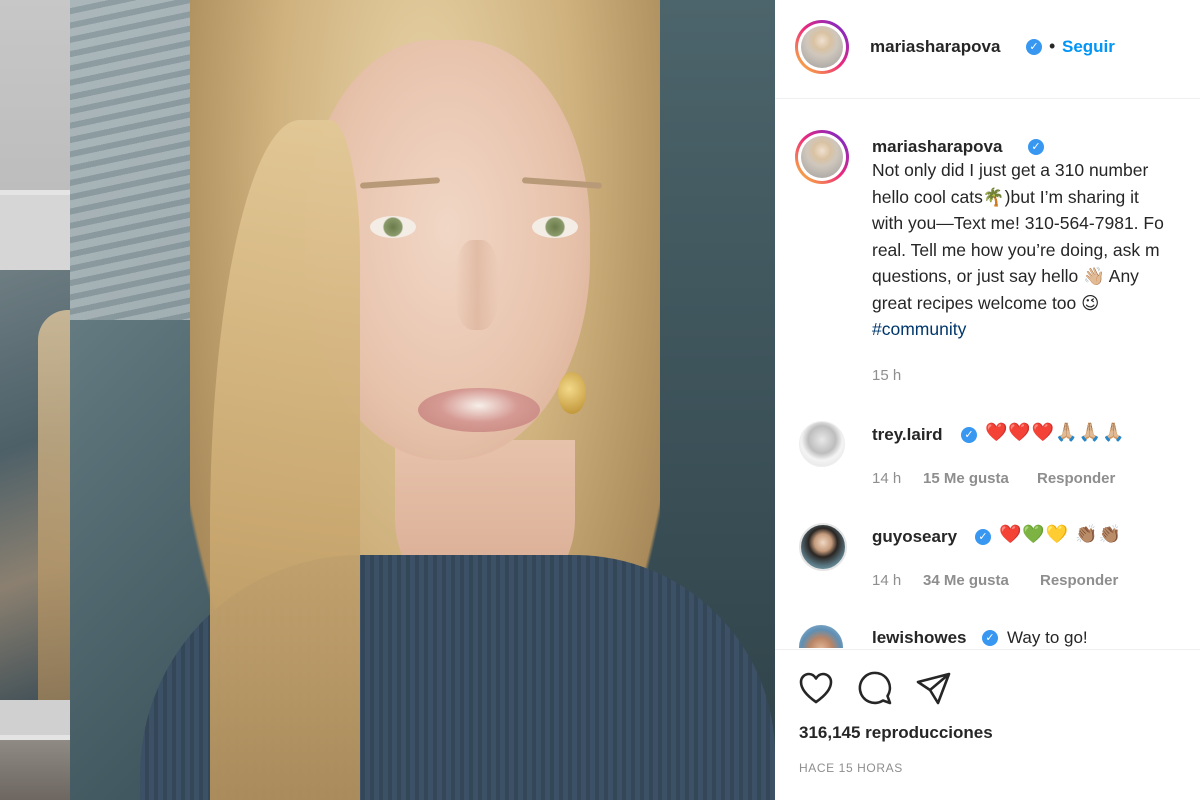 This screenshot has height=801, width=1200. What do you see at coordinates (572, 393) in the screenshot?
I see `earring` at bounding box center [572, 393].